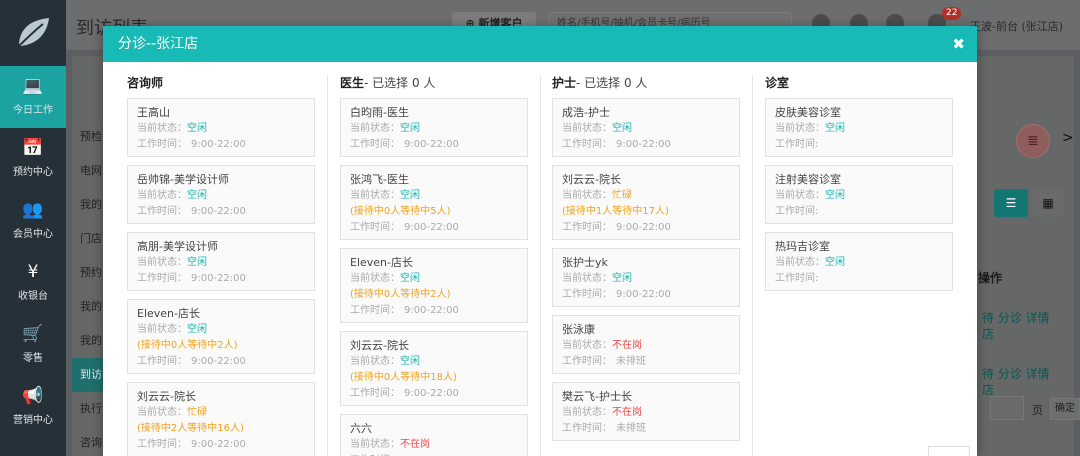 The width and height of the screenshot is (1080, 456). I want to click on status-badge: 不在岗, so click(415, 444).